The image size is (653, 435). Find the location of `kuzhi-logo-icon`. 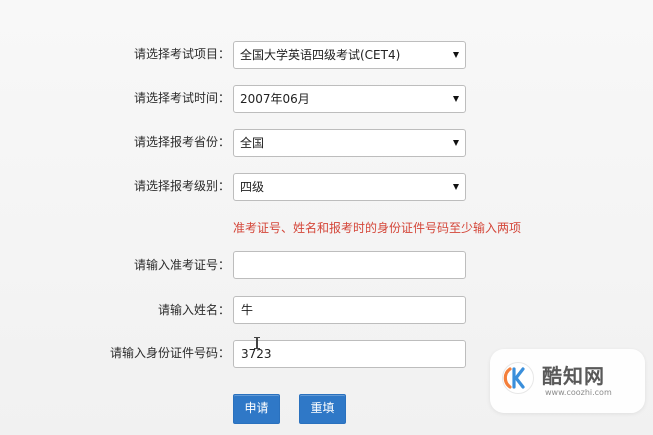

kuzhi-logo-icon is located at coordinates (518, 378).